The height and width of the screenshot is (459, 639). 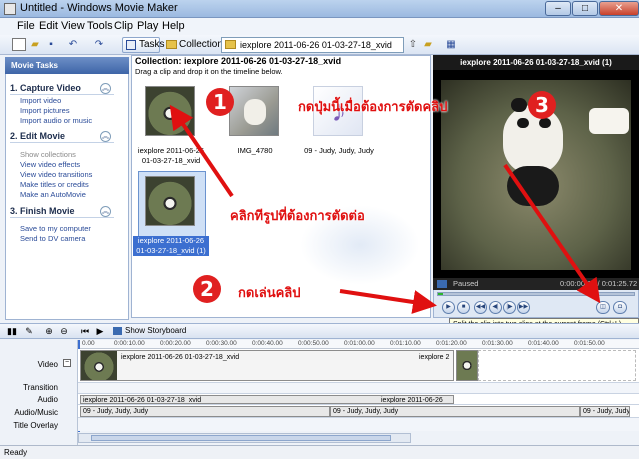 What do you see at coordinates (99, 44) in the screenshot?
I see `redo-icon: ↷` at bounding box center [99, 44].